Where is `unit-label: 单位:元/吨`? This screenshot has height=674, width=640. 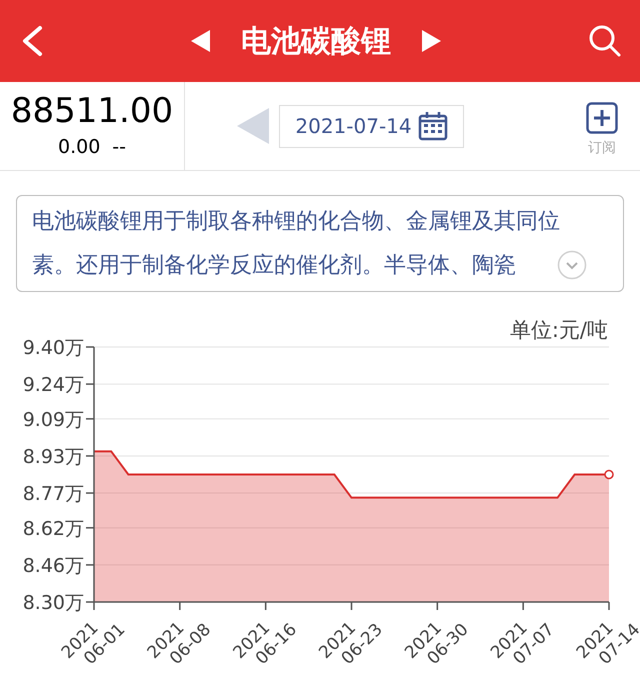
unit-label: 单位:元/吨 is located at coordinates (559, 330).